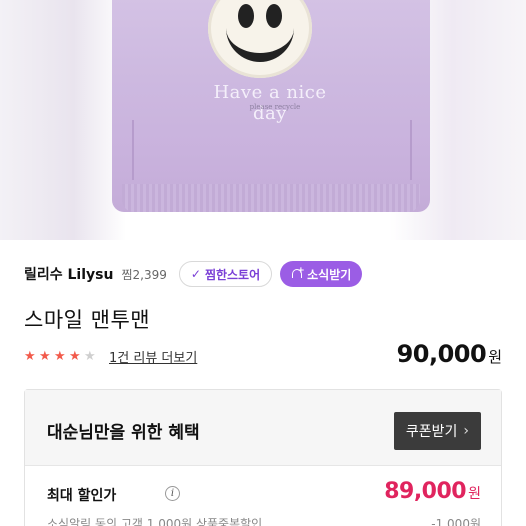 The height and width of the screenshot is (526, 526). What do you see at coordinates (133, 150) in the screenshot?
I see `sweater-seam-left` at bounding box center [133, 150].